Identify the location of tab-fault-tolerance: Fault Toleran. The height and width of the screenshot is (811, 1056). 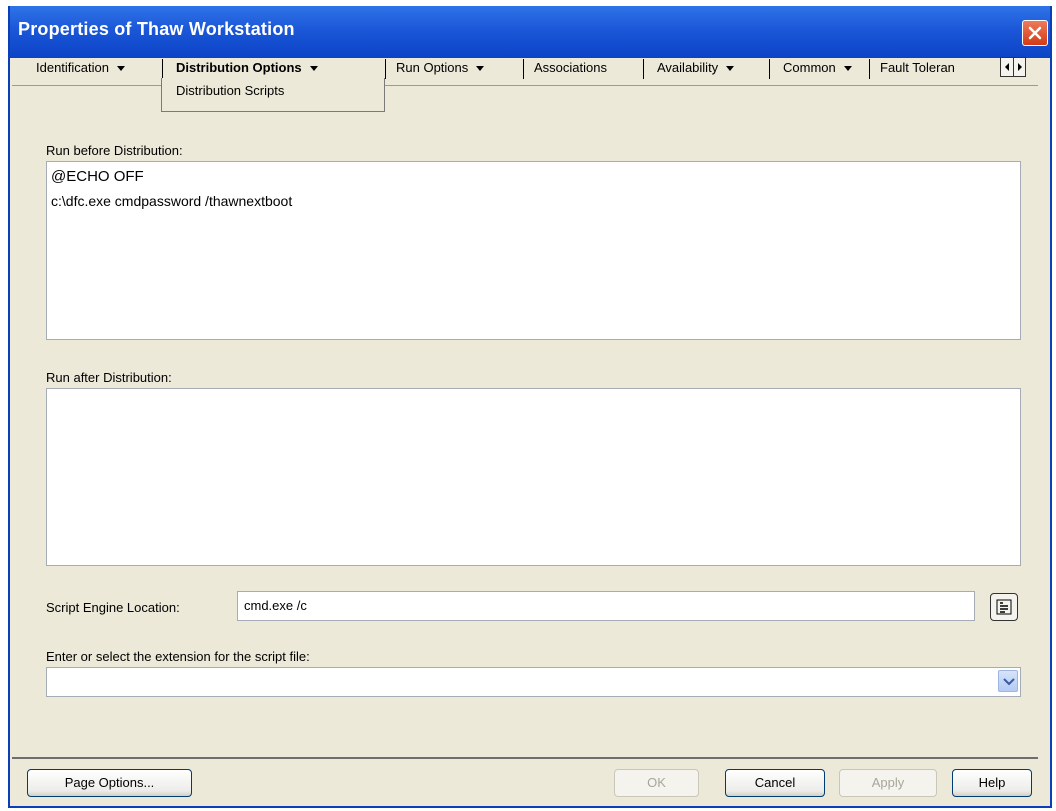
(939, 68).